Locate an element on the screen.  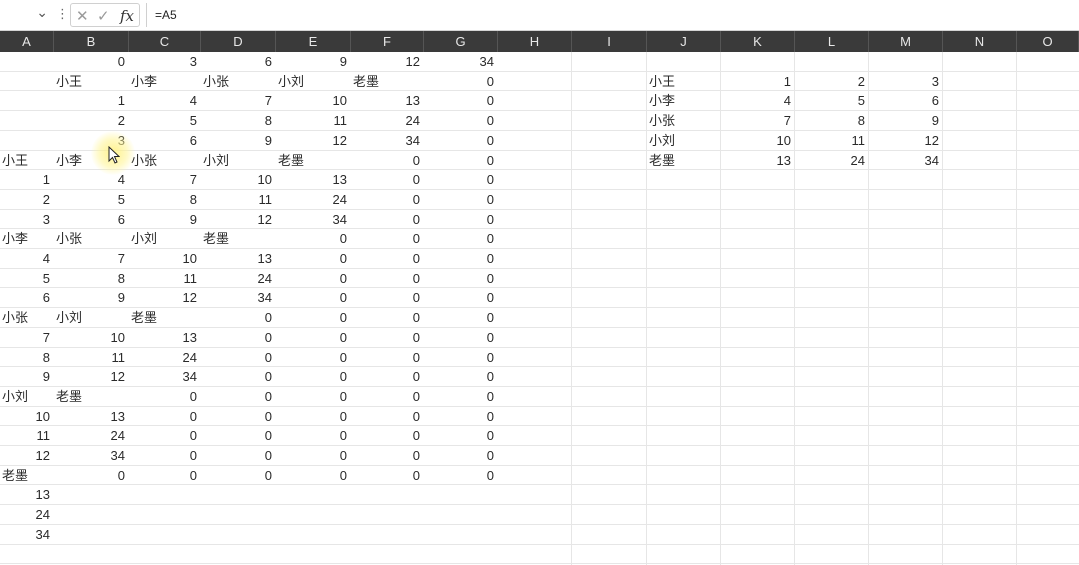
cell-k2: 1 is located at coordinates (756, 82).